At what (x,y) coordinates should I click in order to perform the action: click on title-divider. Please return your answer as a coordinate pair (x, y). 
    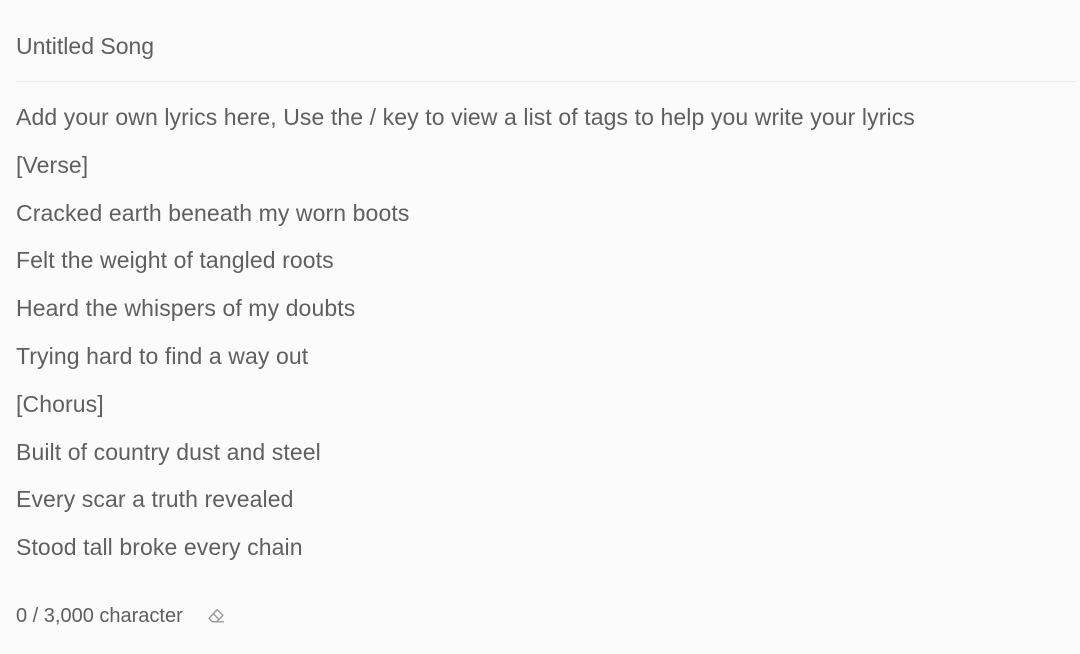
    Looking at the image, I should click on (546, 81).